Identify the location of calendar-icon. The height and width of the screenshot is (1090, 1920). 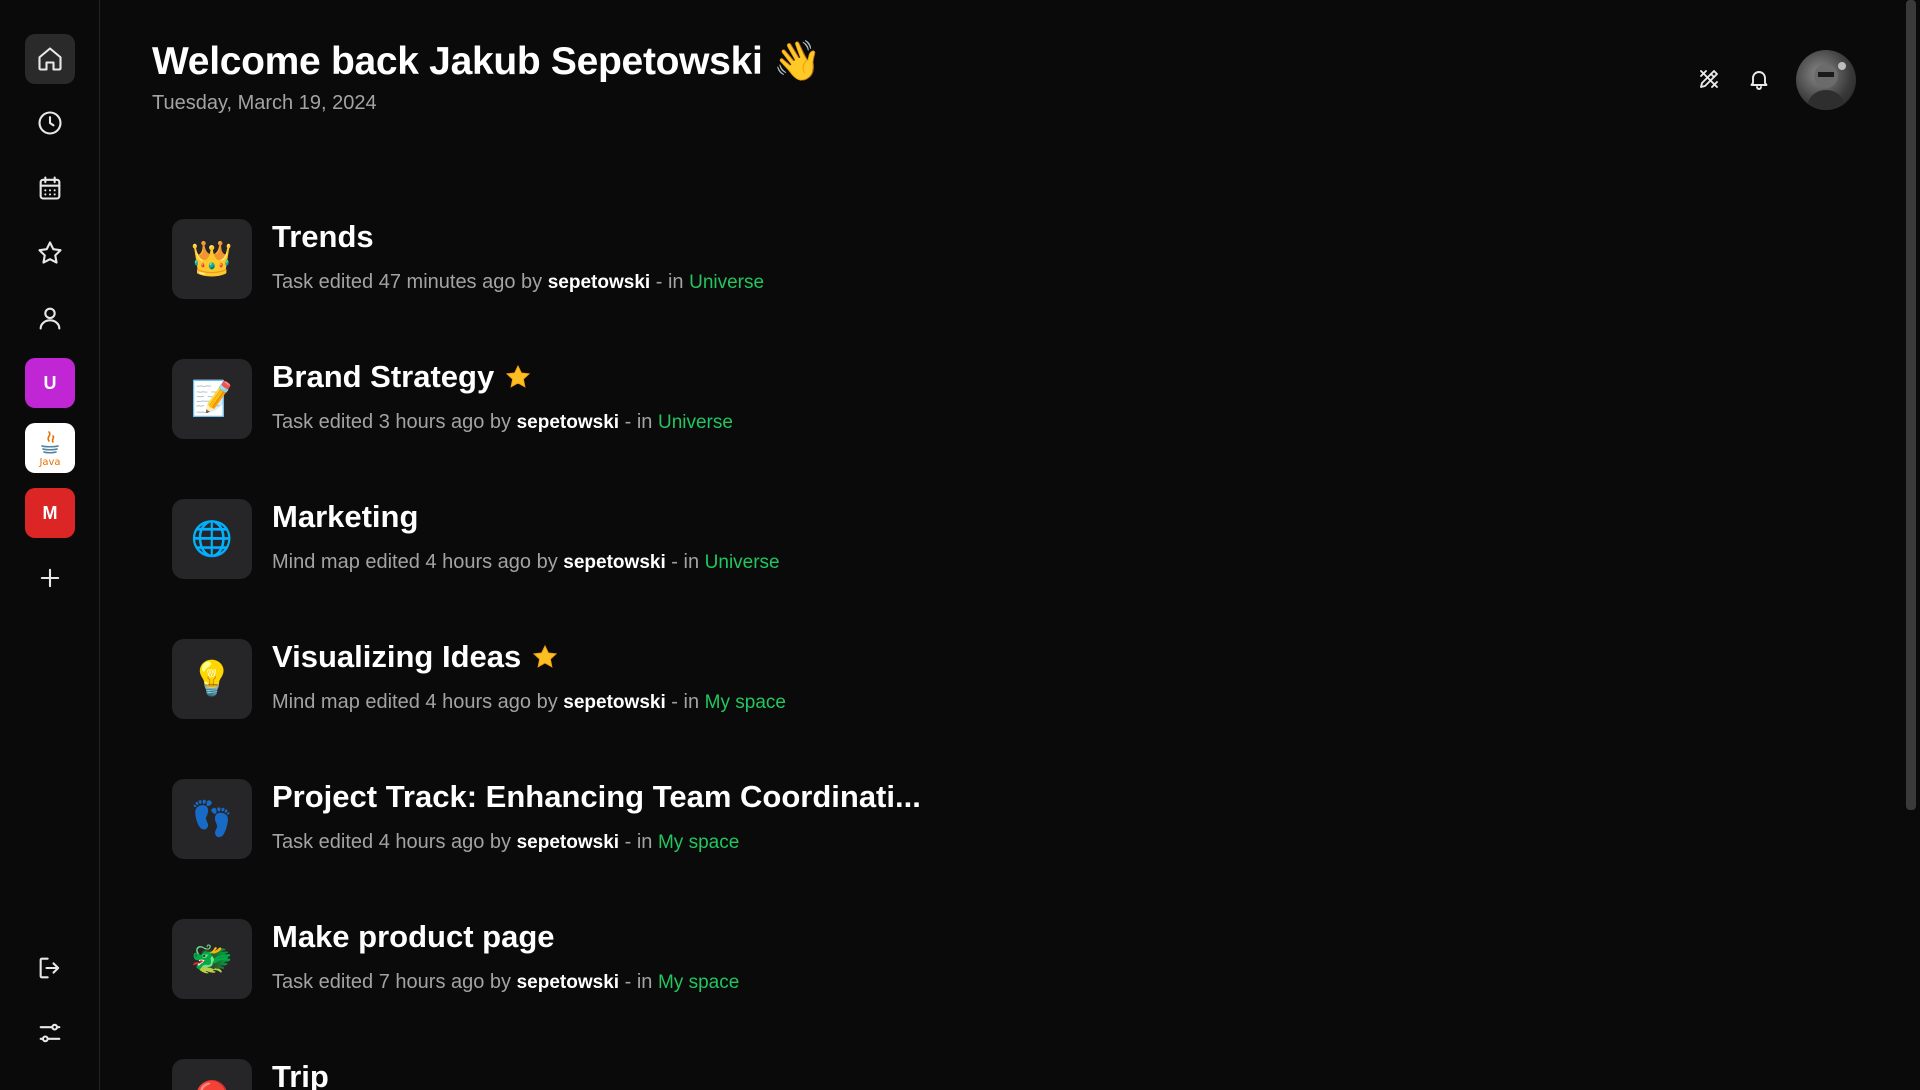
(50, 188).